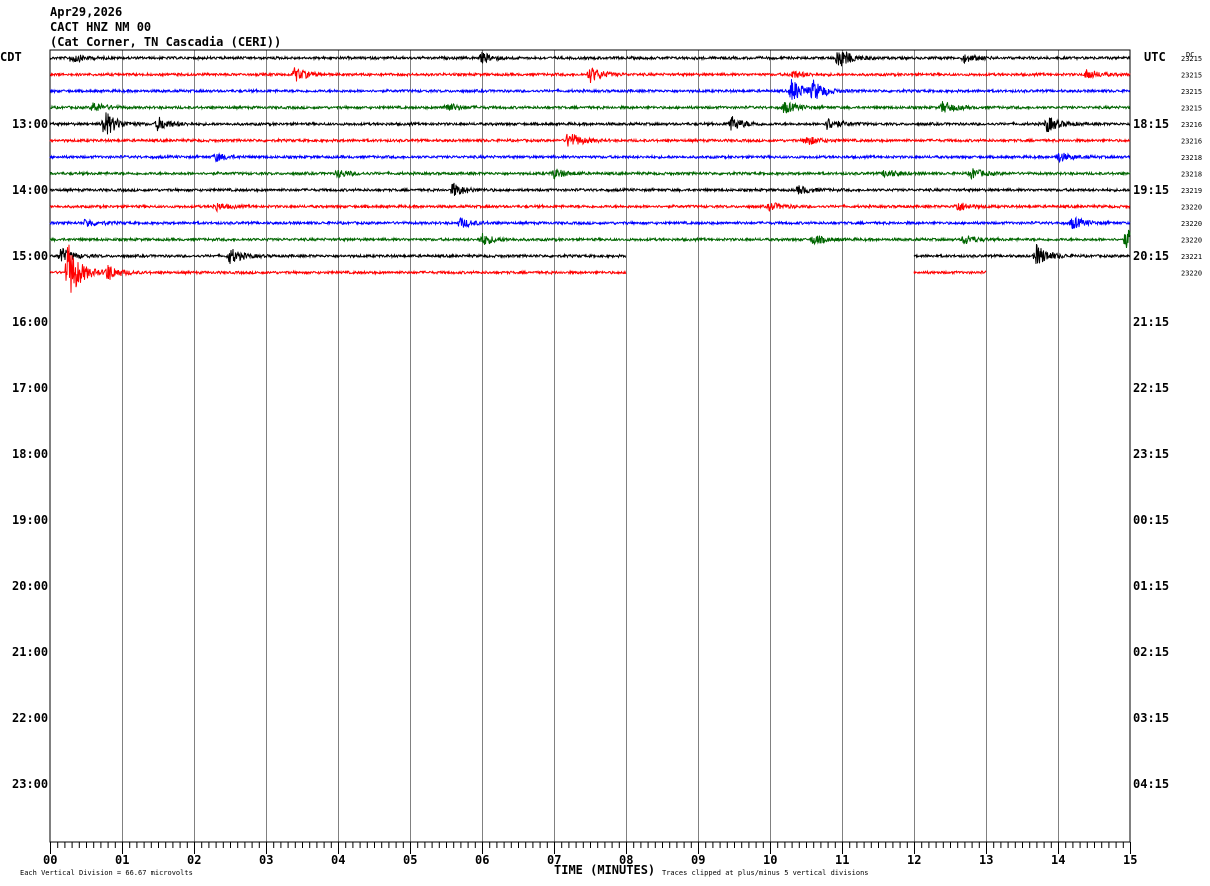 Image resolution: width=1210 pixels, height=886 pixels. I want to click on right-hour-label: 19:15, so click(1151, 190).